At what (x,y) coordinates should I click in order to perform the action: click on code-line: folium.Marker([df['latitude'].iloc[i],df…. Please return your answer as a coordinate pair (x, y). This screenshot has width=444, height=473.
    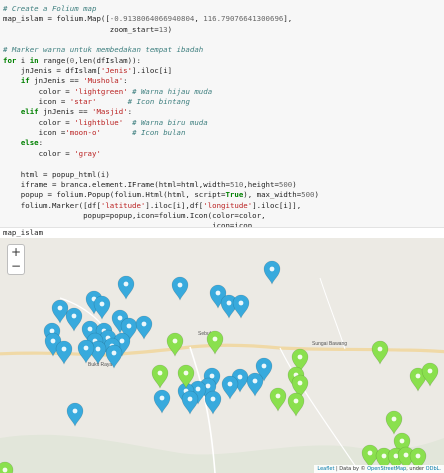
    Looking at the image, I should click on (223, 206).